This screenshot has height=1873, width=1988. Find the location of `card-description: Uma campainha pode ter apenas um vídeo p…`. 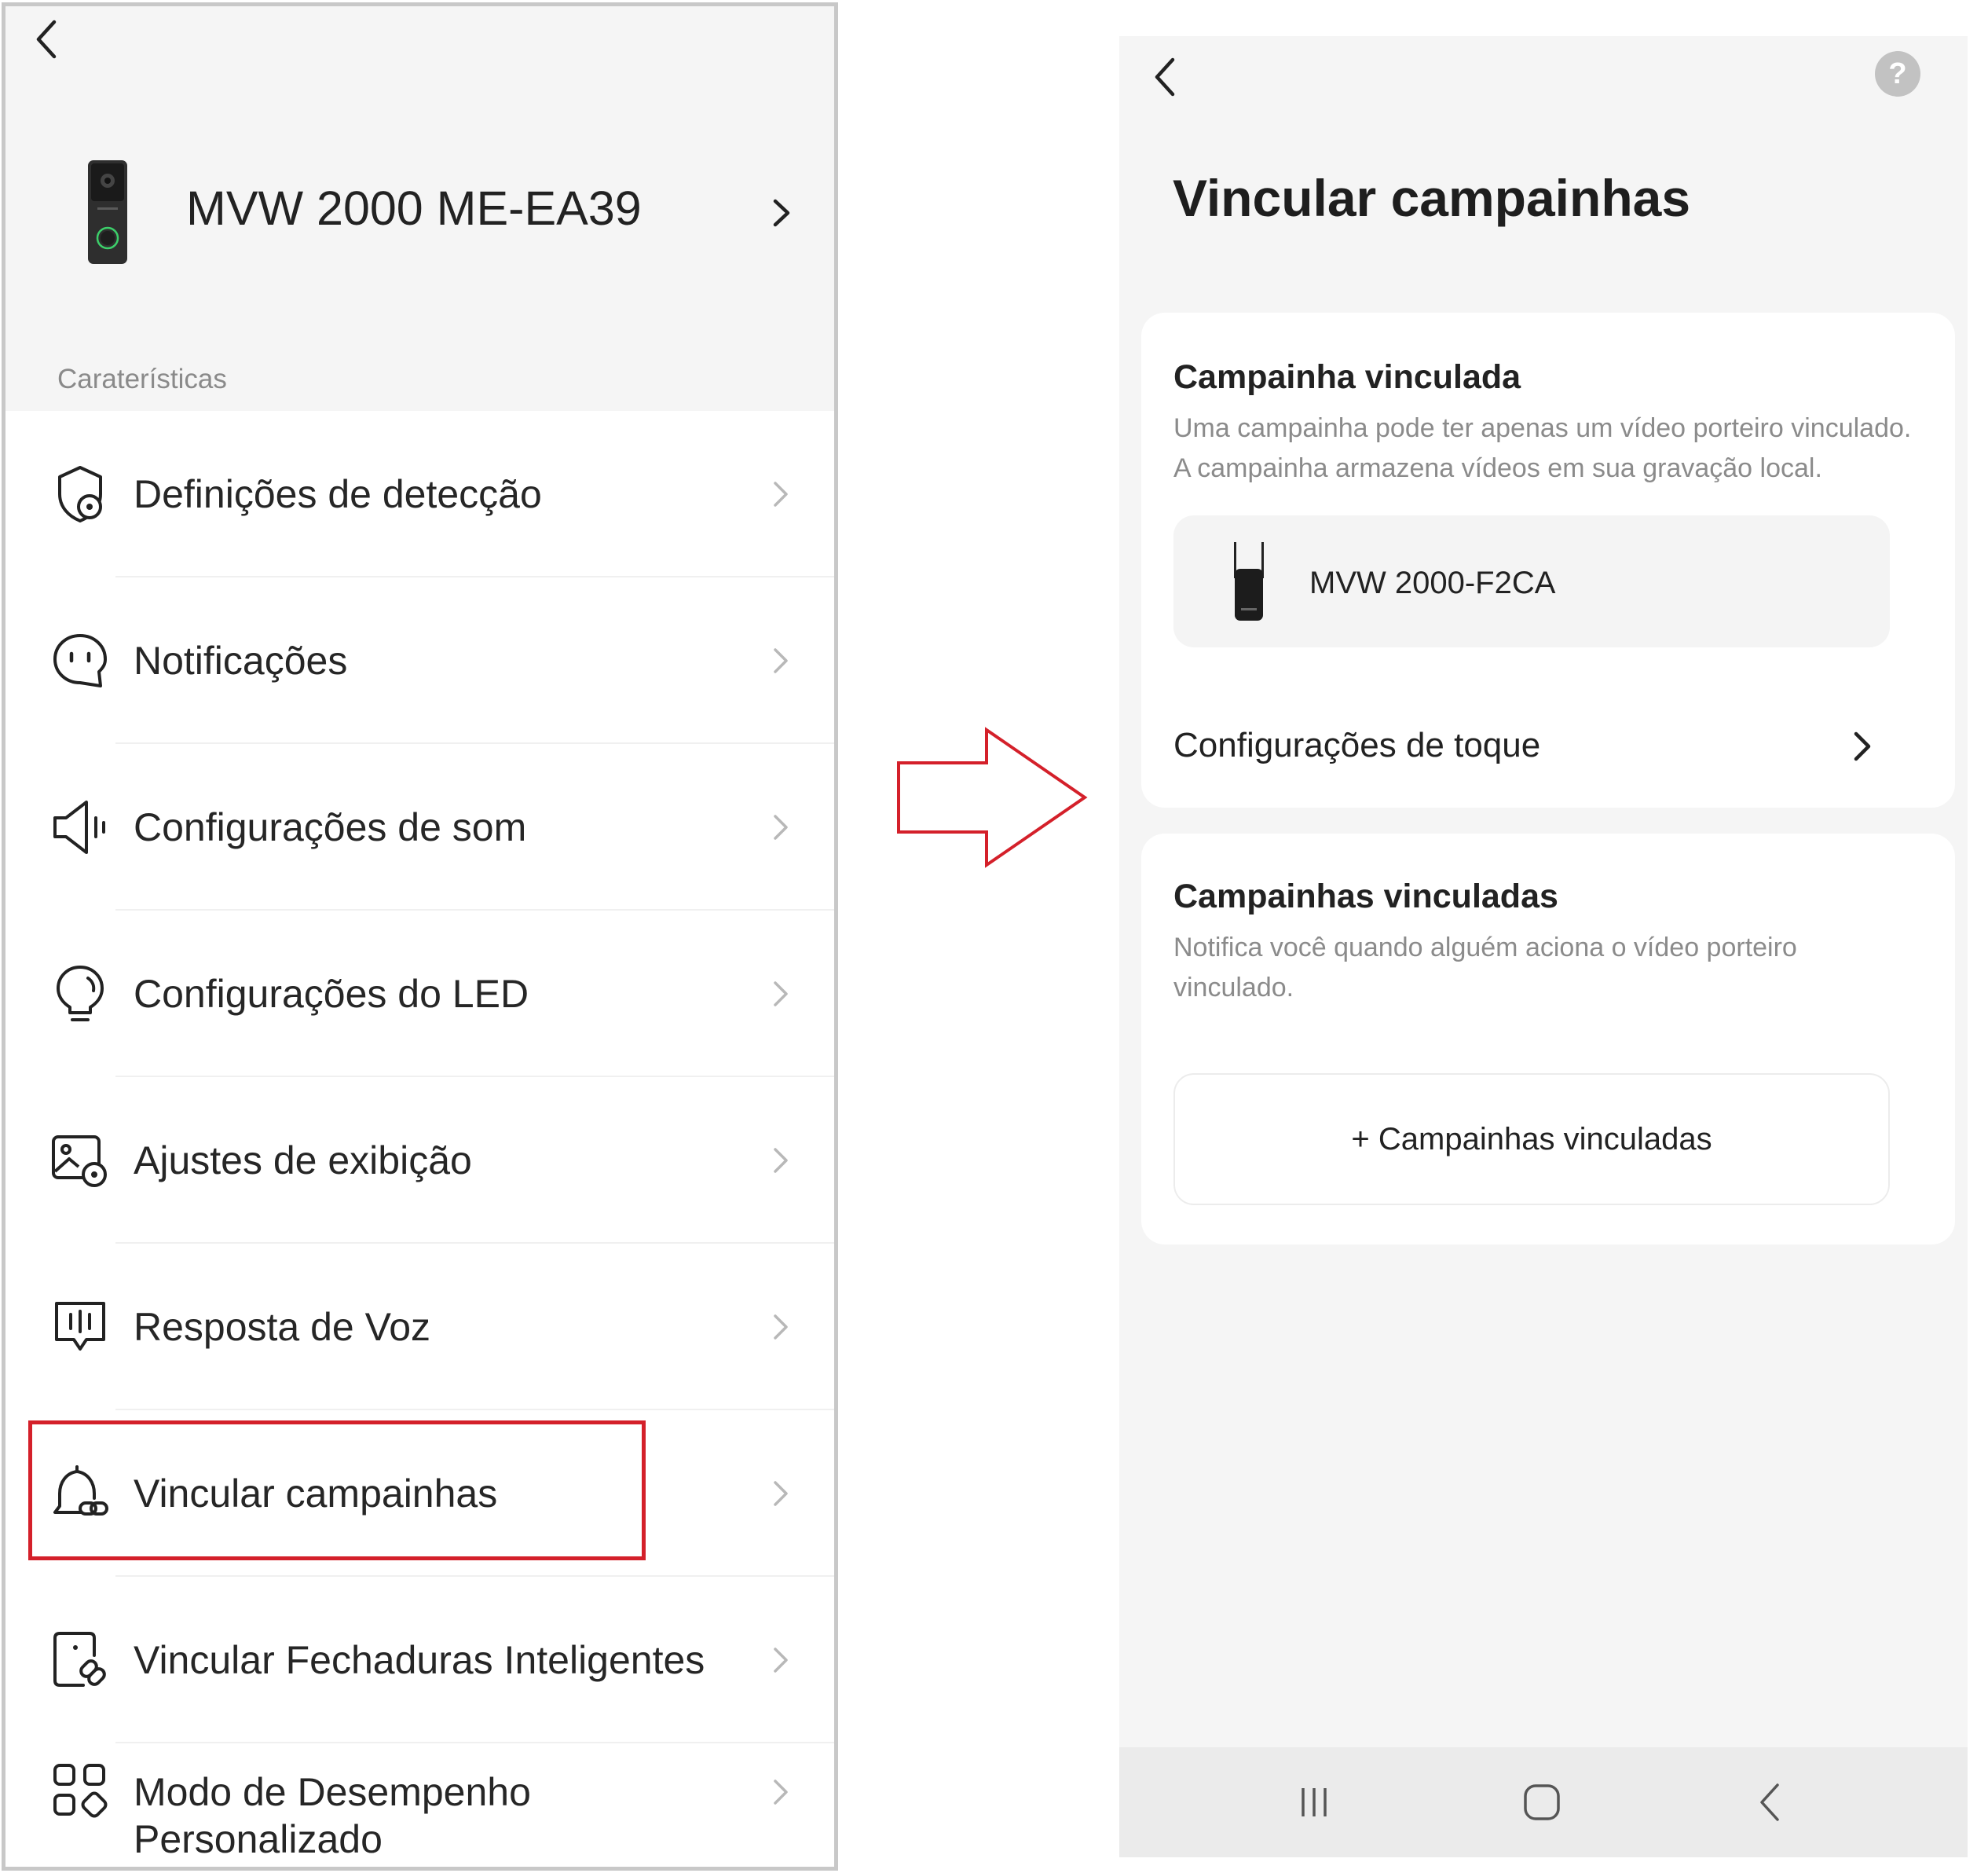

card-description: Uma campainha pode ter apenas um vídeo p… is located at coordinates (1542, 448).